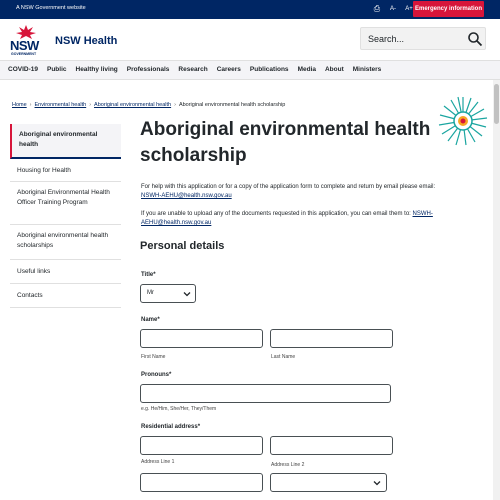 This screenshot has width=500, height=500. Describe the element at coordinates (150, 320) in the screenshot. I see `name-label: Name*` at that location.